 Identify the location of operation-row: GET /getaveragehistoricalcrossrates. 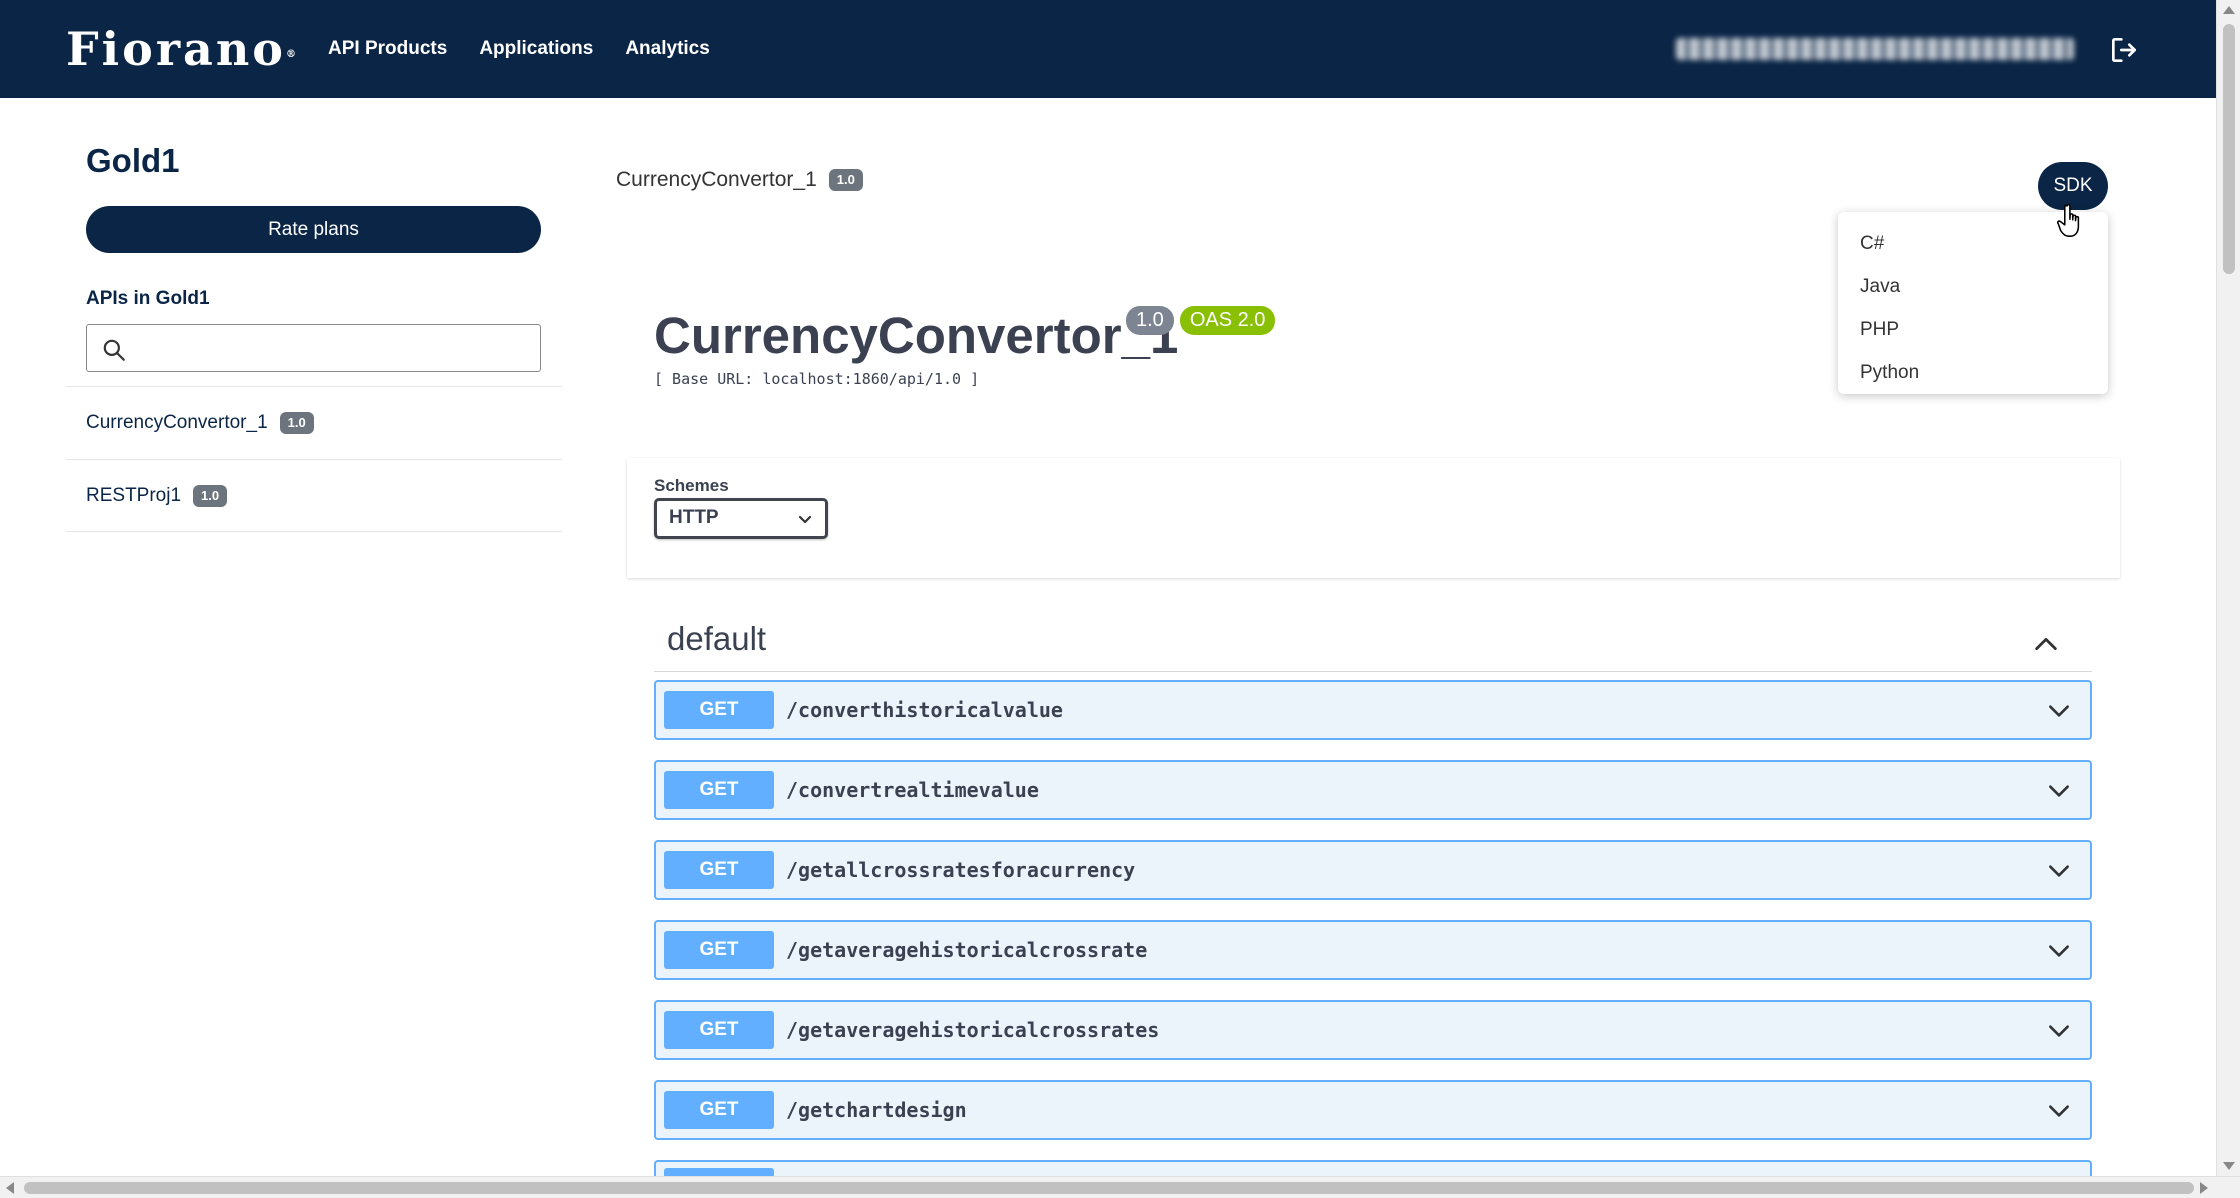
(1373, 1030).